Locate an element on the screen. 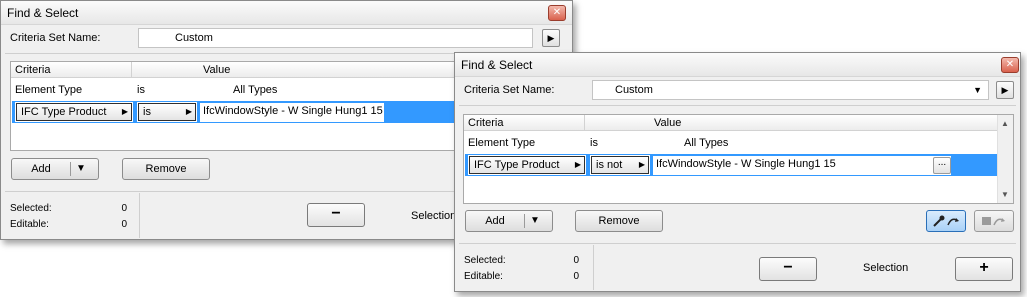  pick-parameters-button is located at coordinates (946, 221).